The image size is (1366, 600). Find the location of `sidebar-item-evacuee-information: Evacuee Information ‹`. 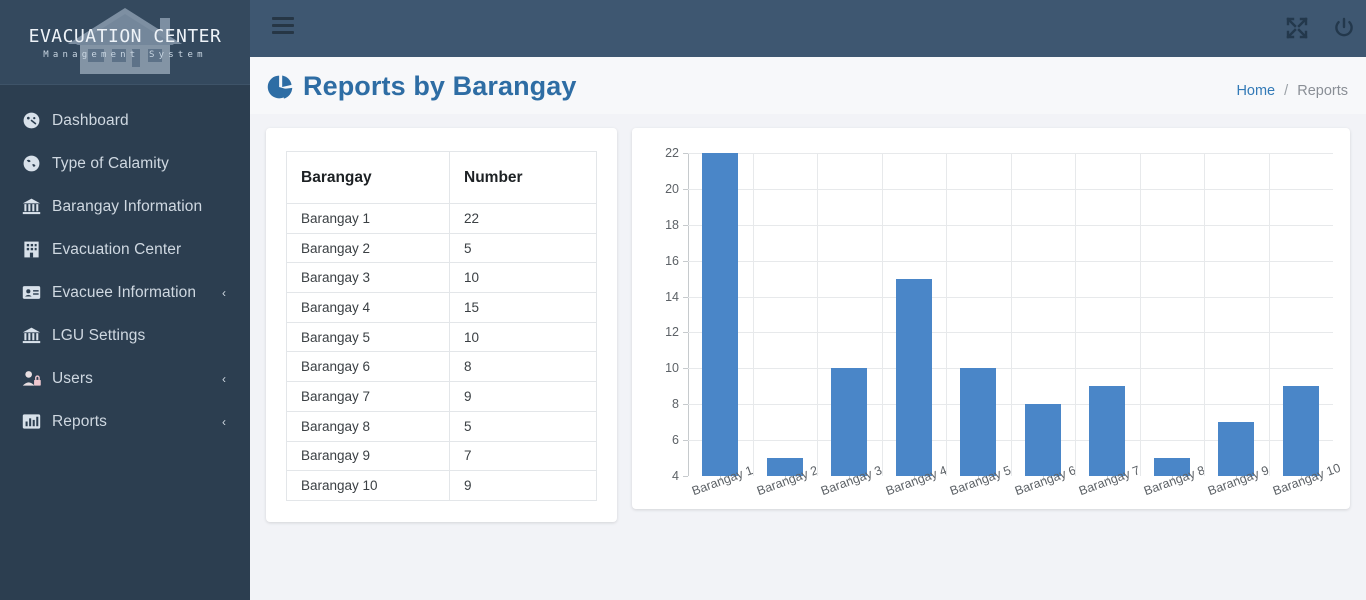

sidebar-item-evacuee-information: Evacuee Information ‹ is located at coordinates (125, 292).